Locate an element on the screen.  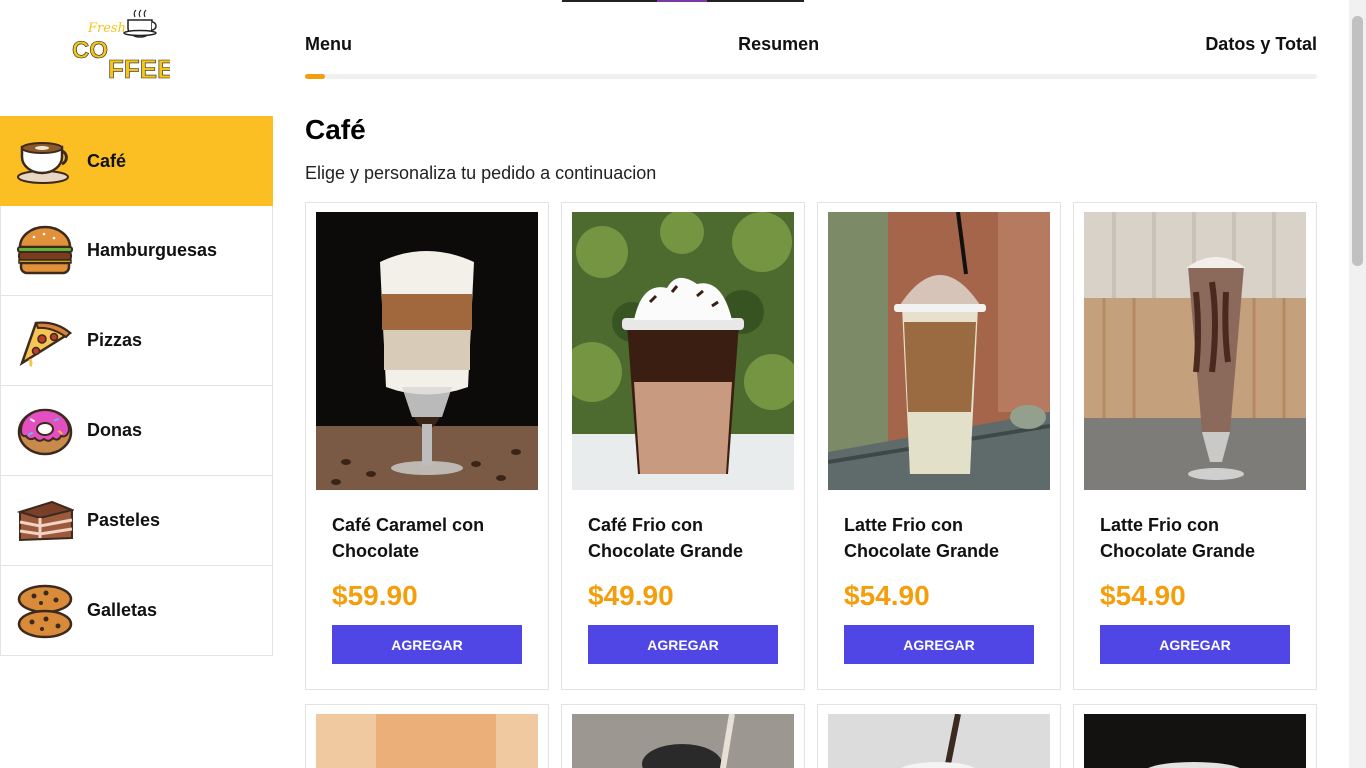
svg-text: CO is located at coordinates (90, 50).